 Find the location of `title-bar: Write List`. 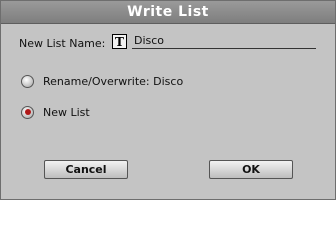

title-bar: Write List is located at coordinates (168, 12).